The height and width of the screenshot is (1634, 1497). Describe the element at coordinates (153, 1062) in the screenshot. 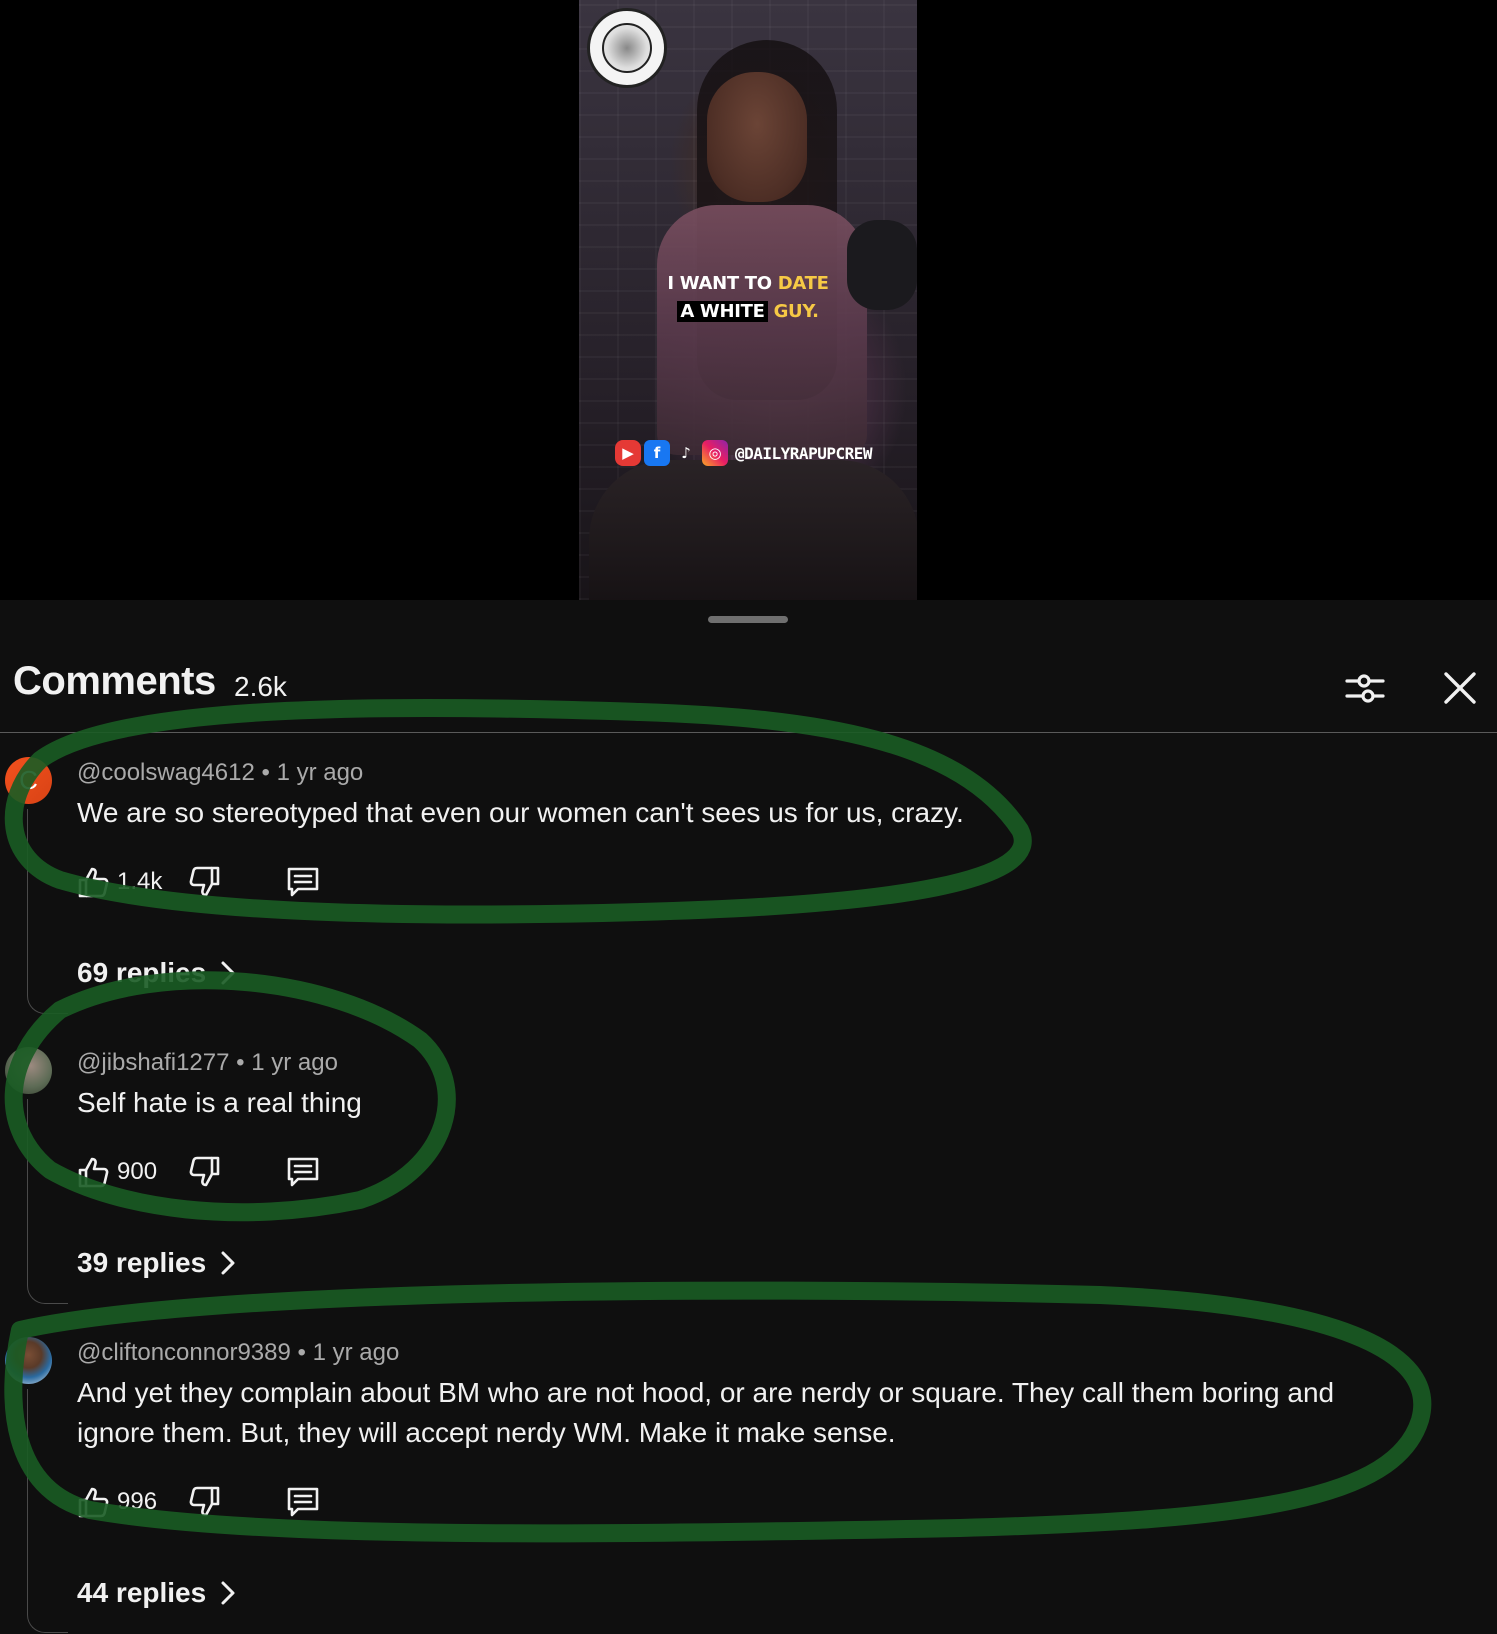

I see `comment-author: @jibshafi1277` at that location.